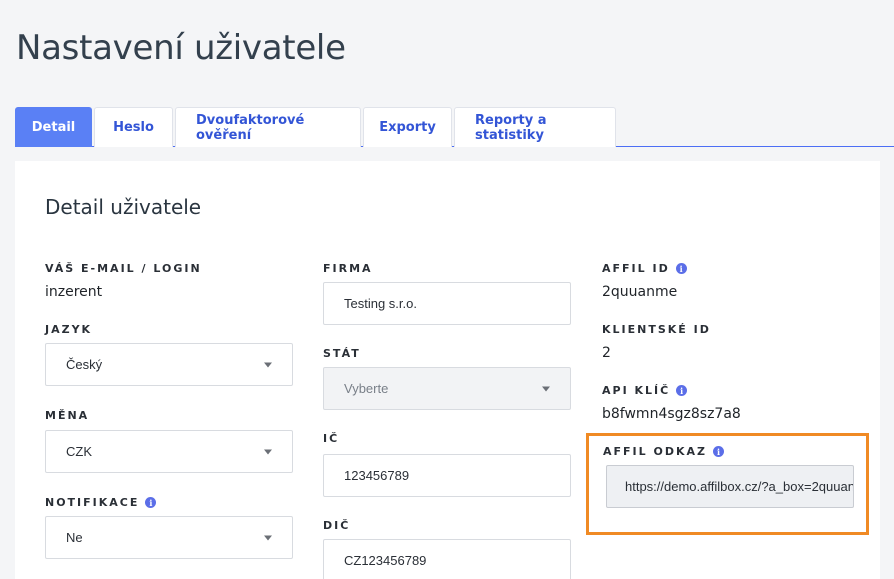  Describe the element at coordinates (535, 127) in the screenshot. I see `tab-reports: Reporty a statistiky` at that location.